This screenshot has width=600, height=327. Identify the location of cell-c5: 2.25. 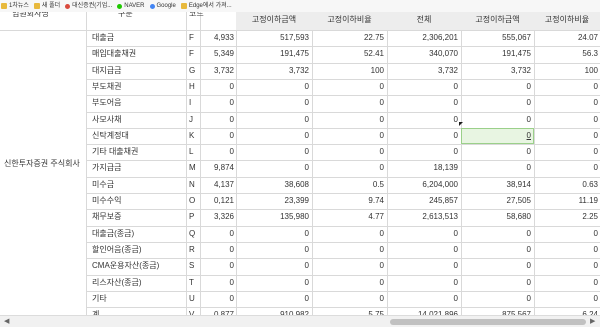
(590, 217).